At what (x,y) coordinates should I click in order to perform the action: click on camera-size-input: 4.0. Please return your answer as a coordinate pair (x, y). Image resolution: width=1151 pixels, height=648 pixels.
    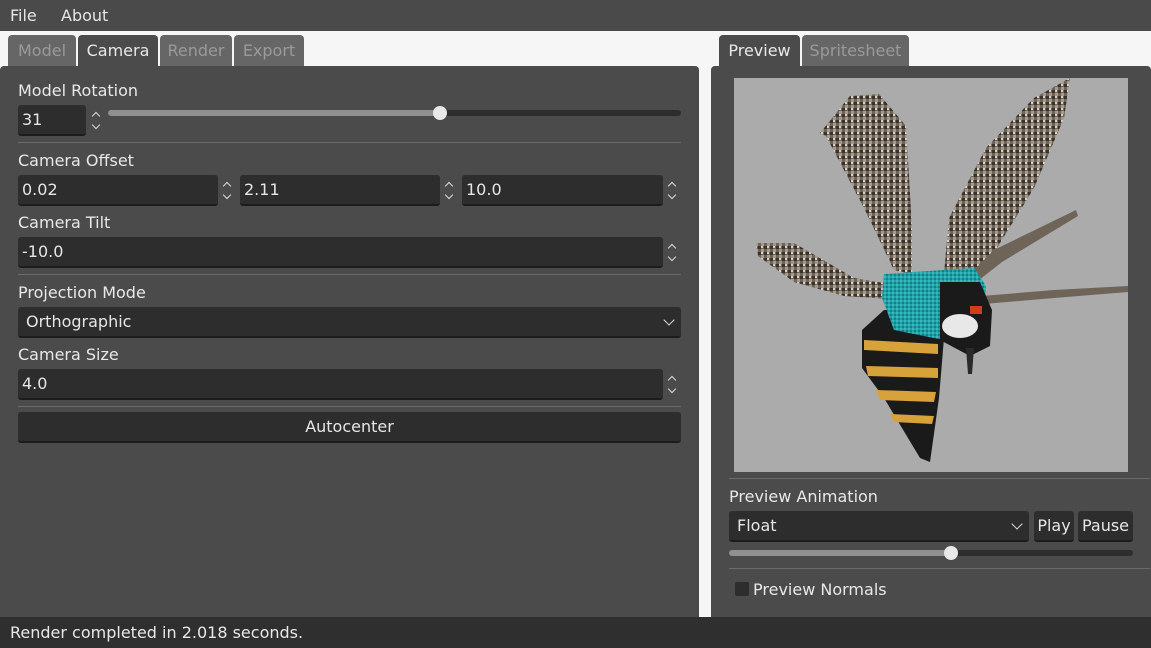
    Looking at the image, I should click on (340, 384).